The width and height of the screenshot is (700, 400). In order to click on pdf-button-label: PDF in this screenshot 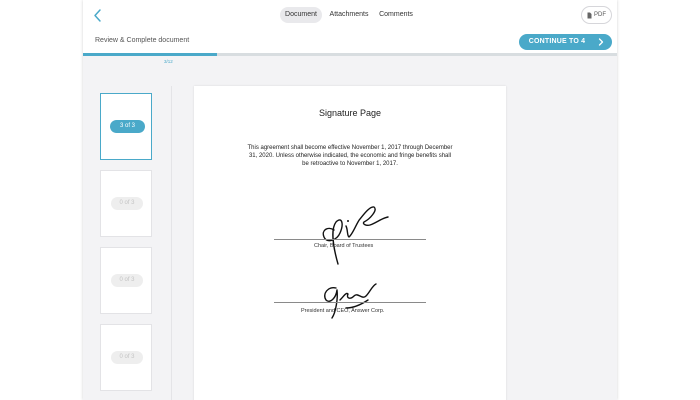, I will do `click(600, 15)`.